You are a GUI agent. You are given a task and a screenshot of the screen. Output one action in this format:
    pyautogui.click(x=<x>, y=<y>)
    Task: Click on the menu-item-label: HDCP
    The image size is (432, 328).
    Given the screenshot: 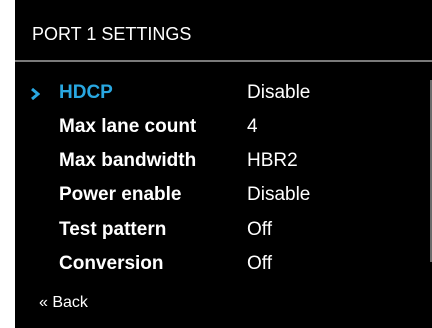 What is the action you would take?
    pyautogui.click(x=86, y=92)
    